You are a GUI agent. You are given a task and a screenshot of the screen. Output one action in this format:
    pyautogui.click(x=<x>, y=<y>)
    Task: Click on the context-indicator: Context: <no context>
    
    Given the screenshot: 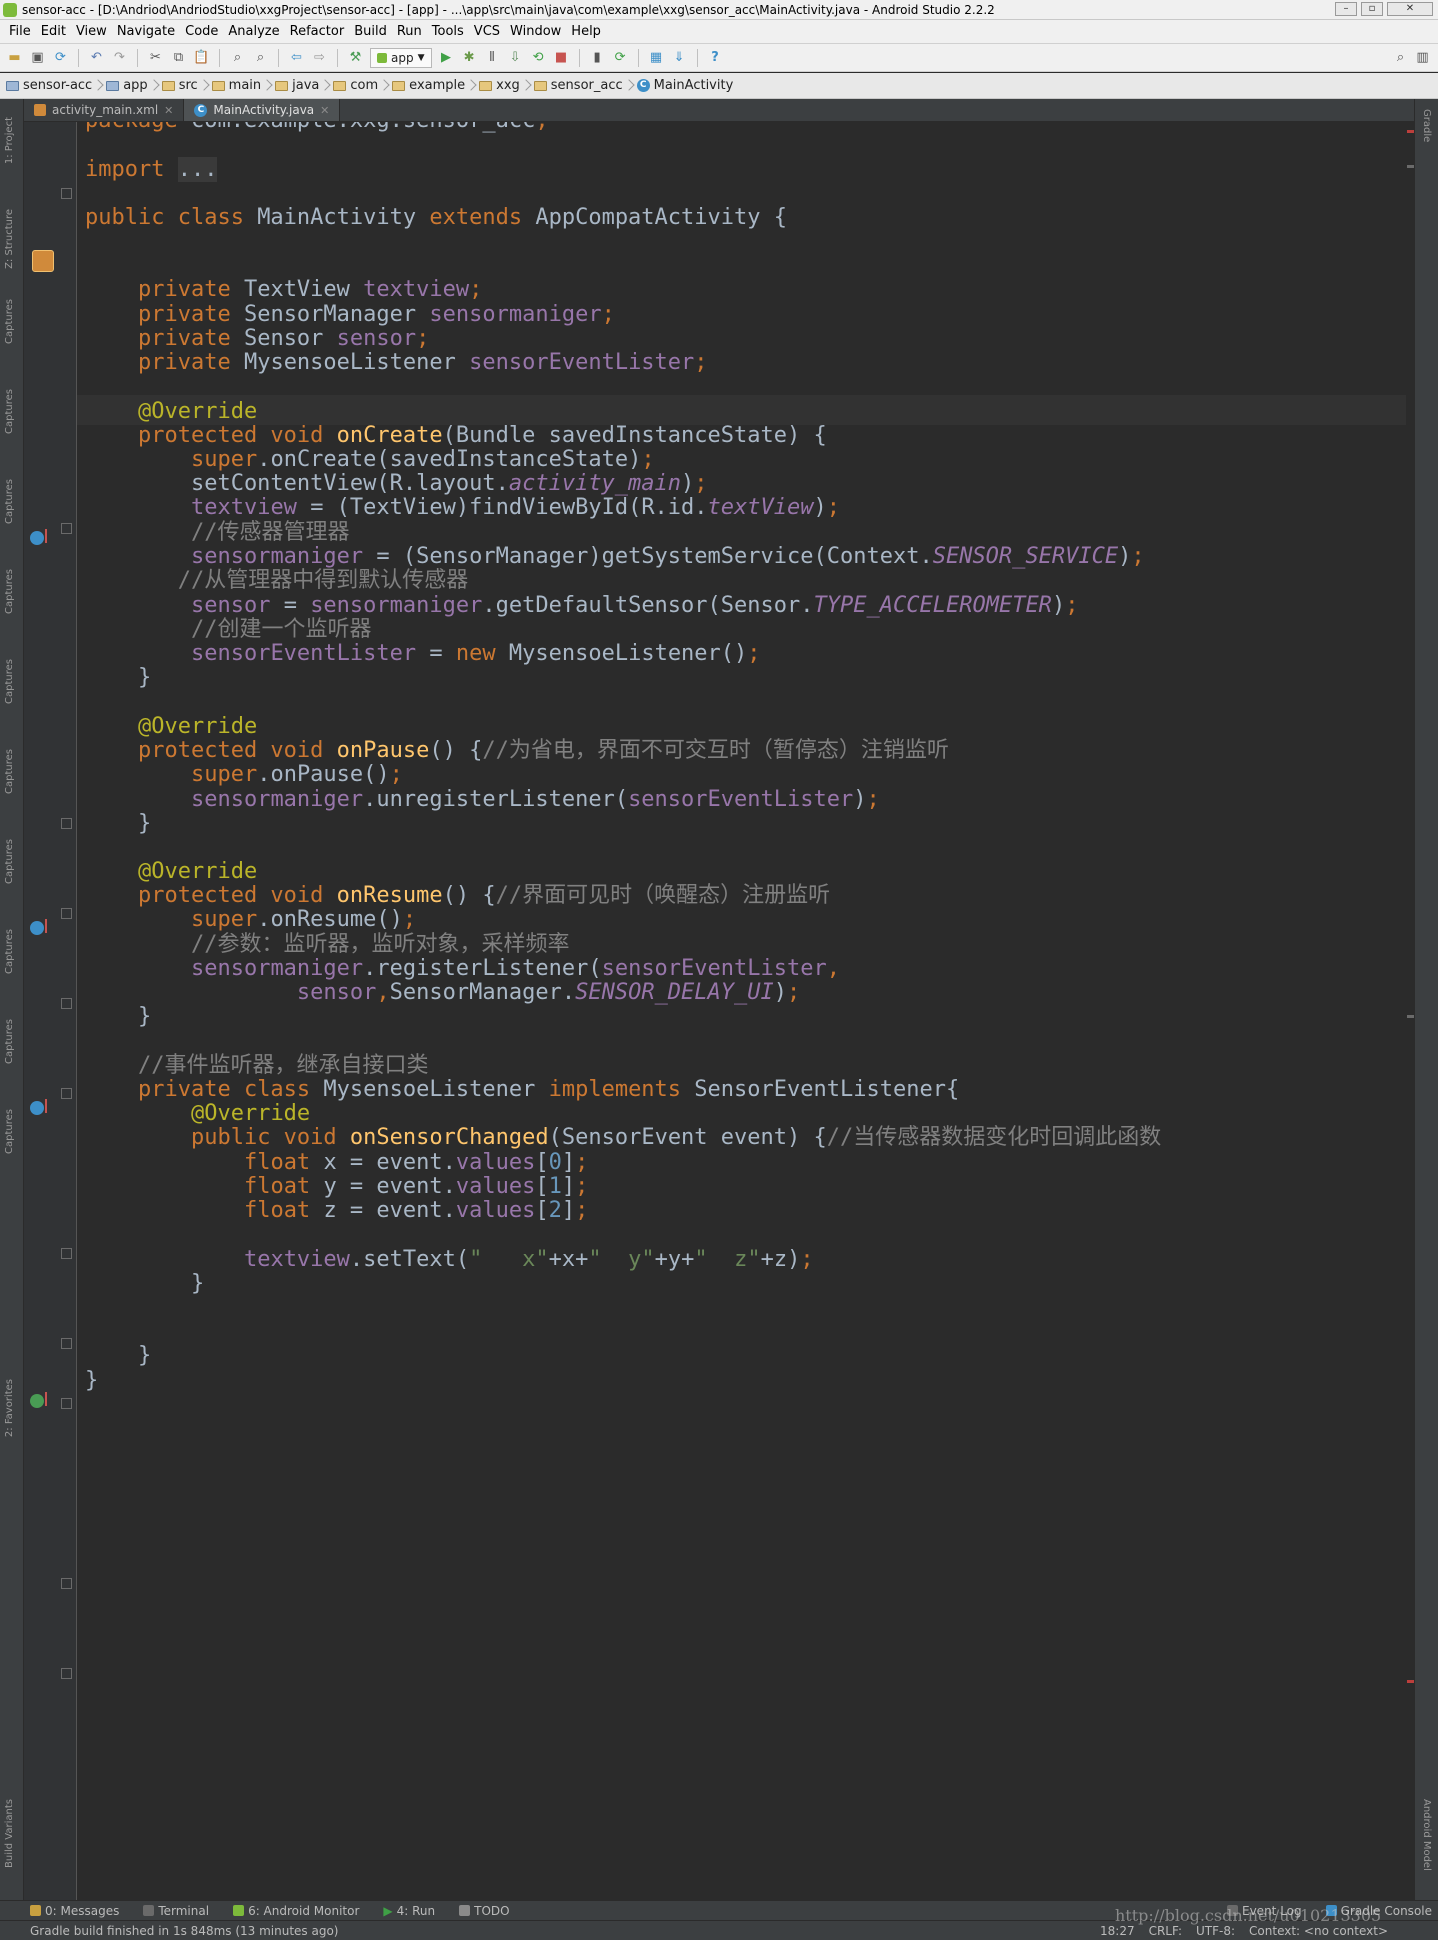 What is the action you would take?
    pyautogui.click(x=1318, y=1931)
    